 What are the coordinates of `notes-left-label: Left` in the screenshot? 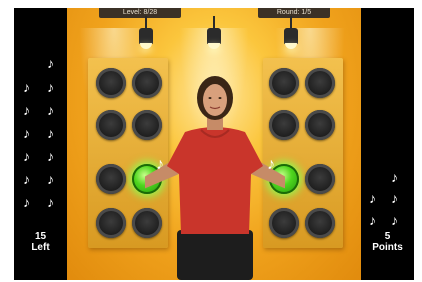 It's located at (40, 247).